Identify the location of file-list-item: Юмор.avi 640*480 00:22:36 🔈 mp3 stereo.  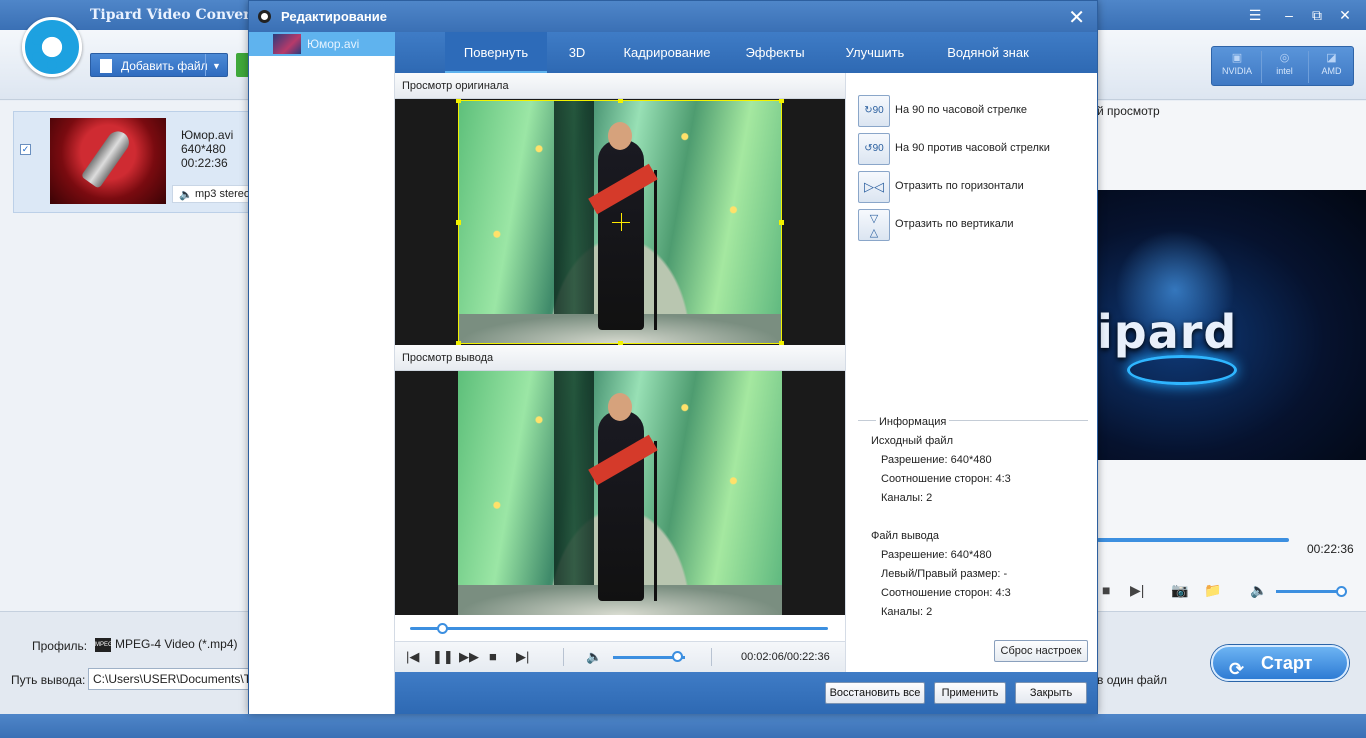
(132, 162).